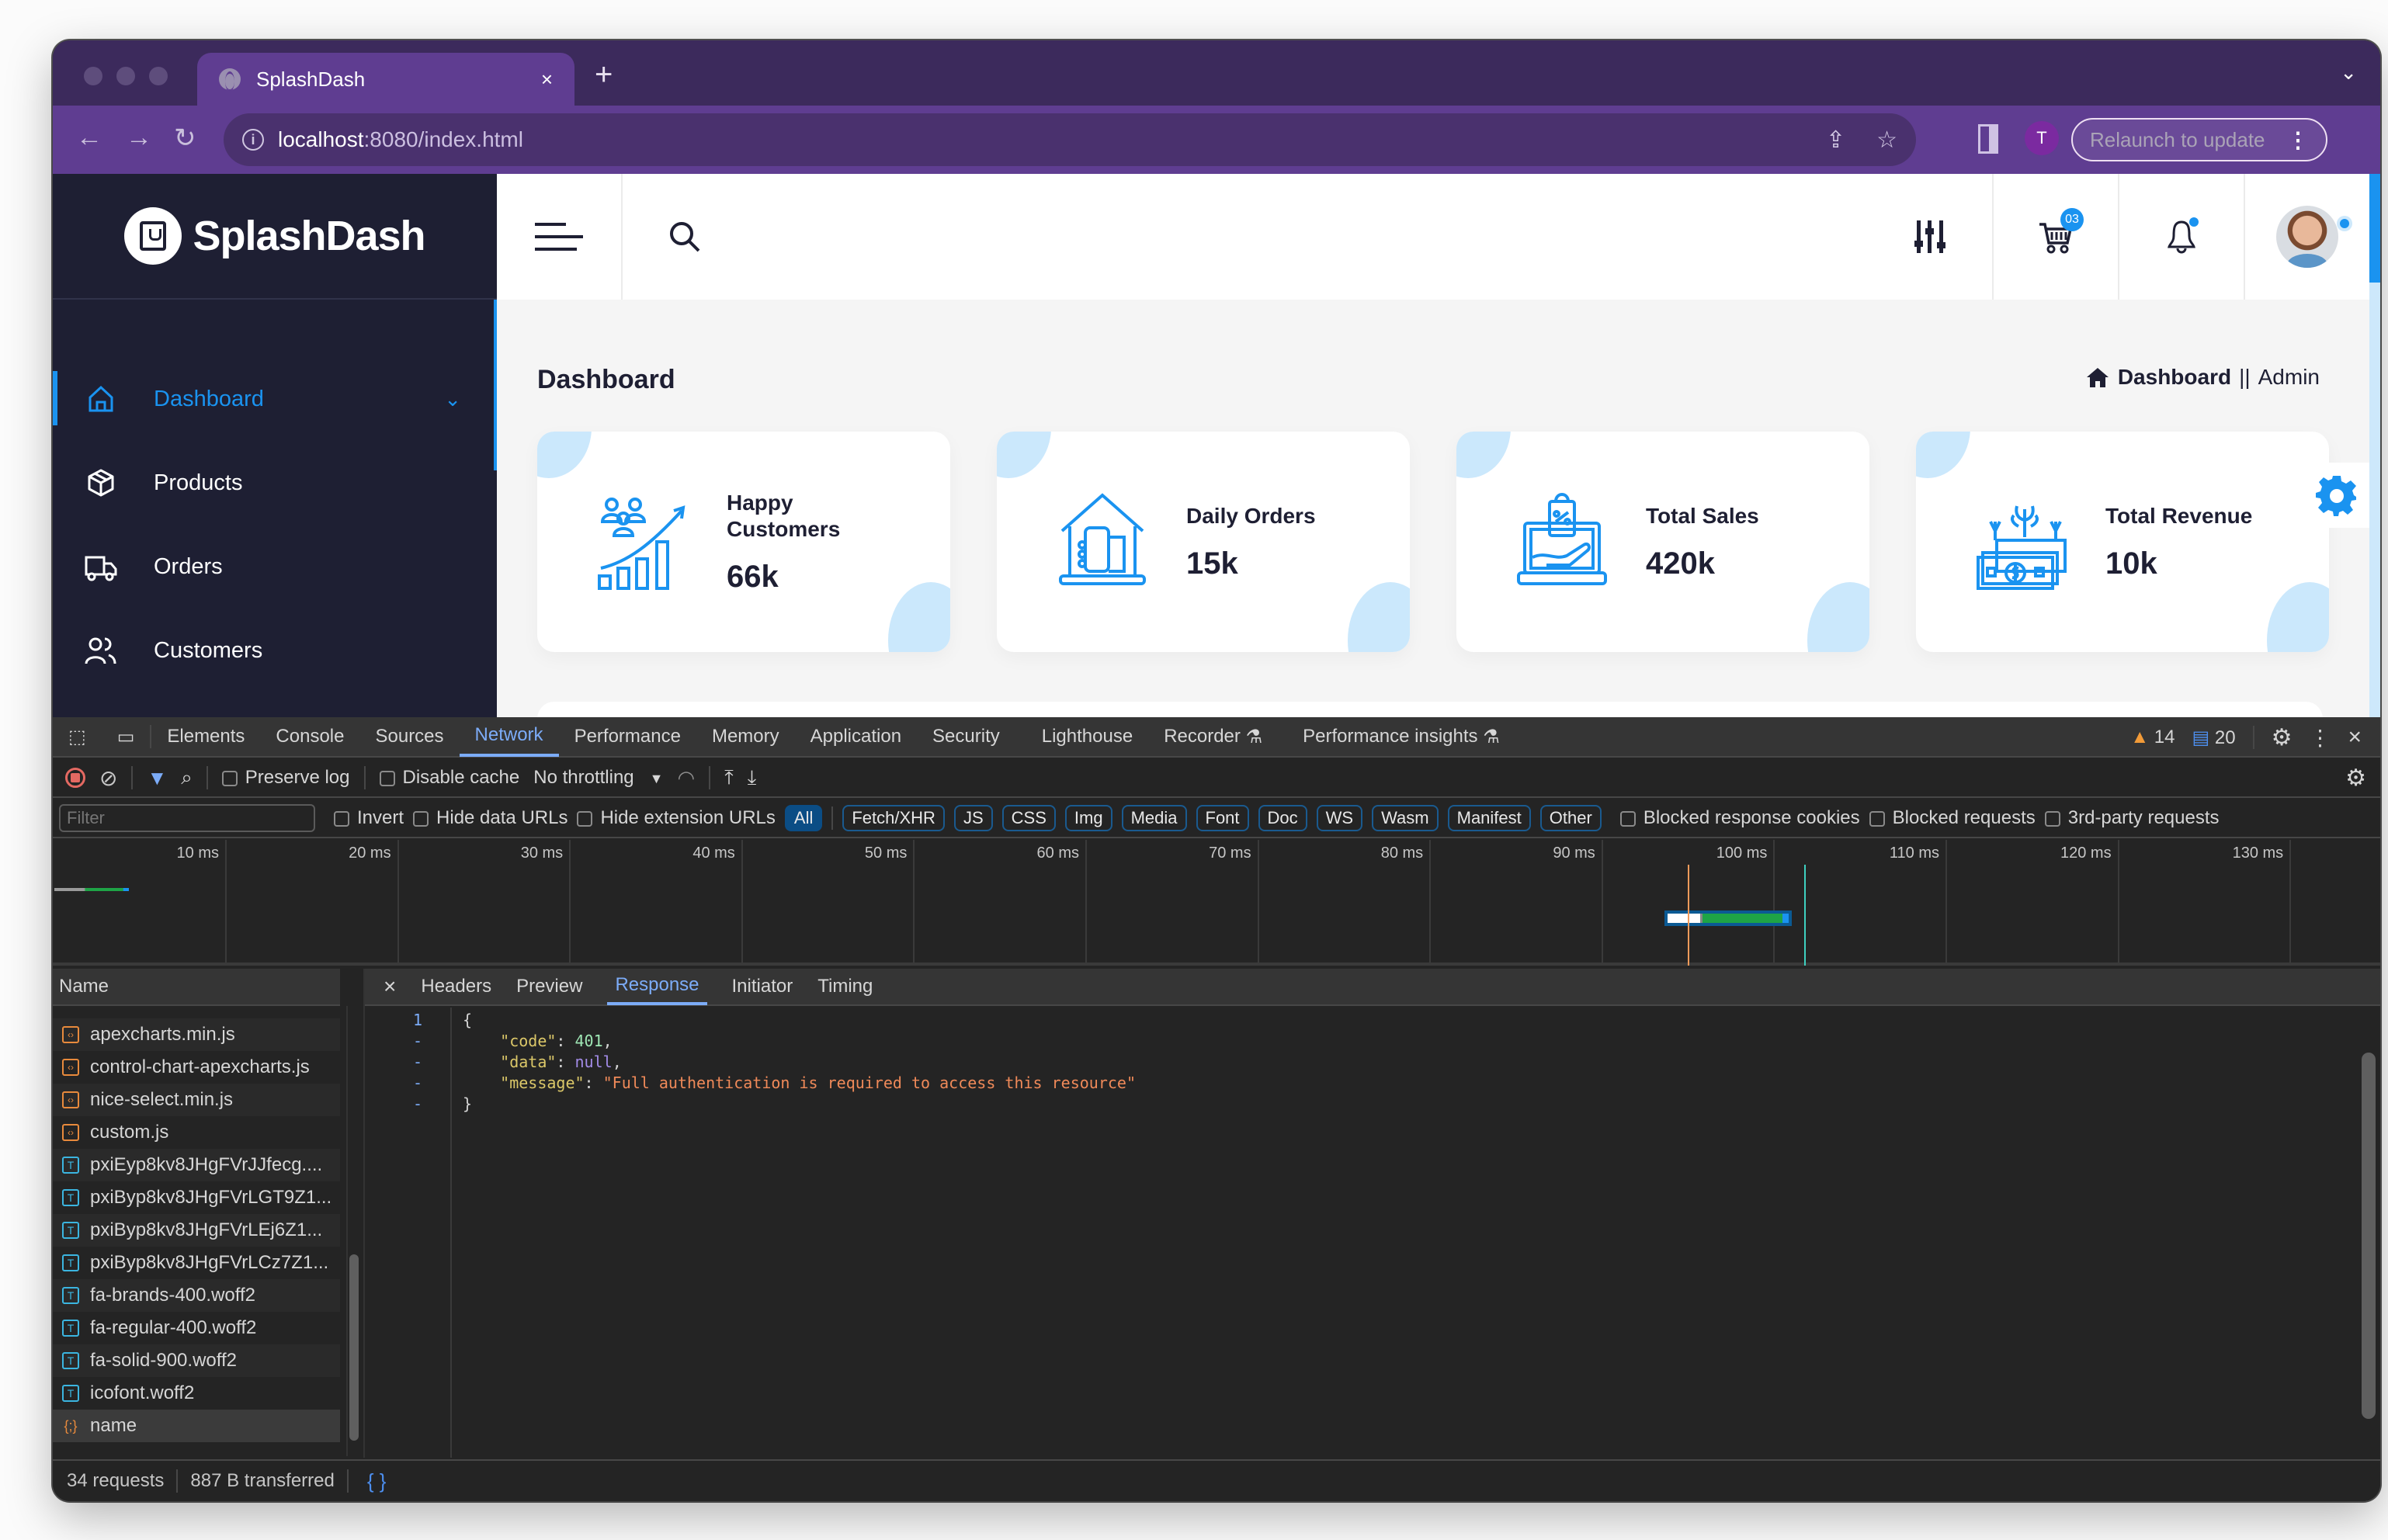  Describe the element at coordinates (275, 483) in the screenshot. I see `sidebar-item-products: Products` at that location.